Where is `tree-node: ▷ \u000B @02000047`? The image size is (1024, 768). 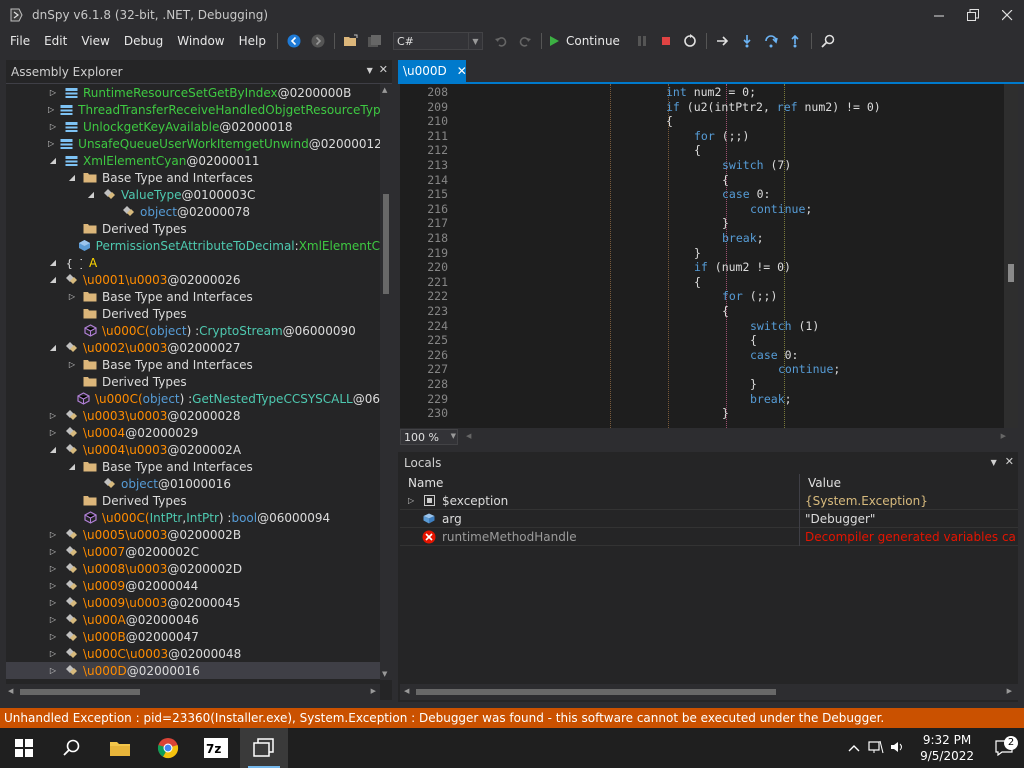
tree-node: ▷ \u000B @02000047 is located at coordinates (193, 636).